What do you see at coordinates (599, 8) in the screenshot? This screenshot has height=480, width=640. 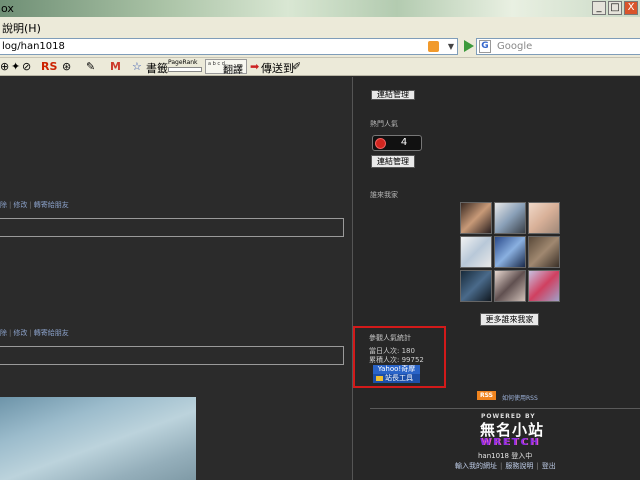 I see `minimize-button: _` at bounding box center [599, 8].